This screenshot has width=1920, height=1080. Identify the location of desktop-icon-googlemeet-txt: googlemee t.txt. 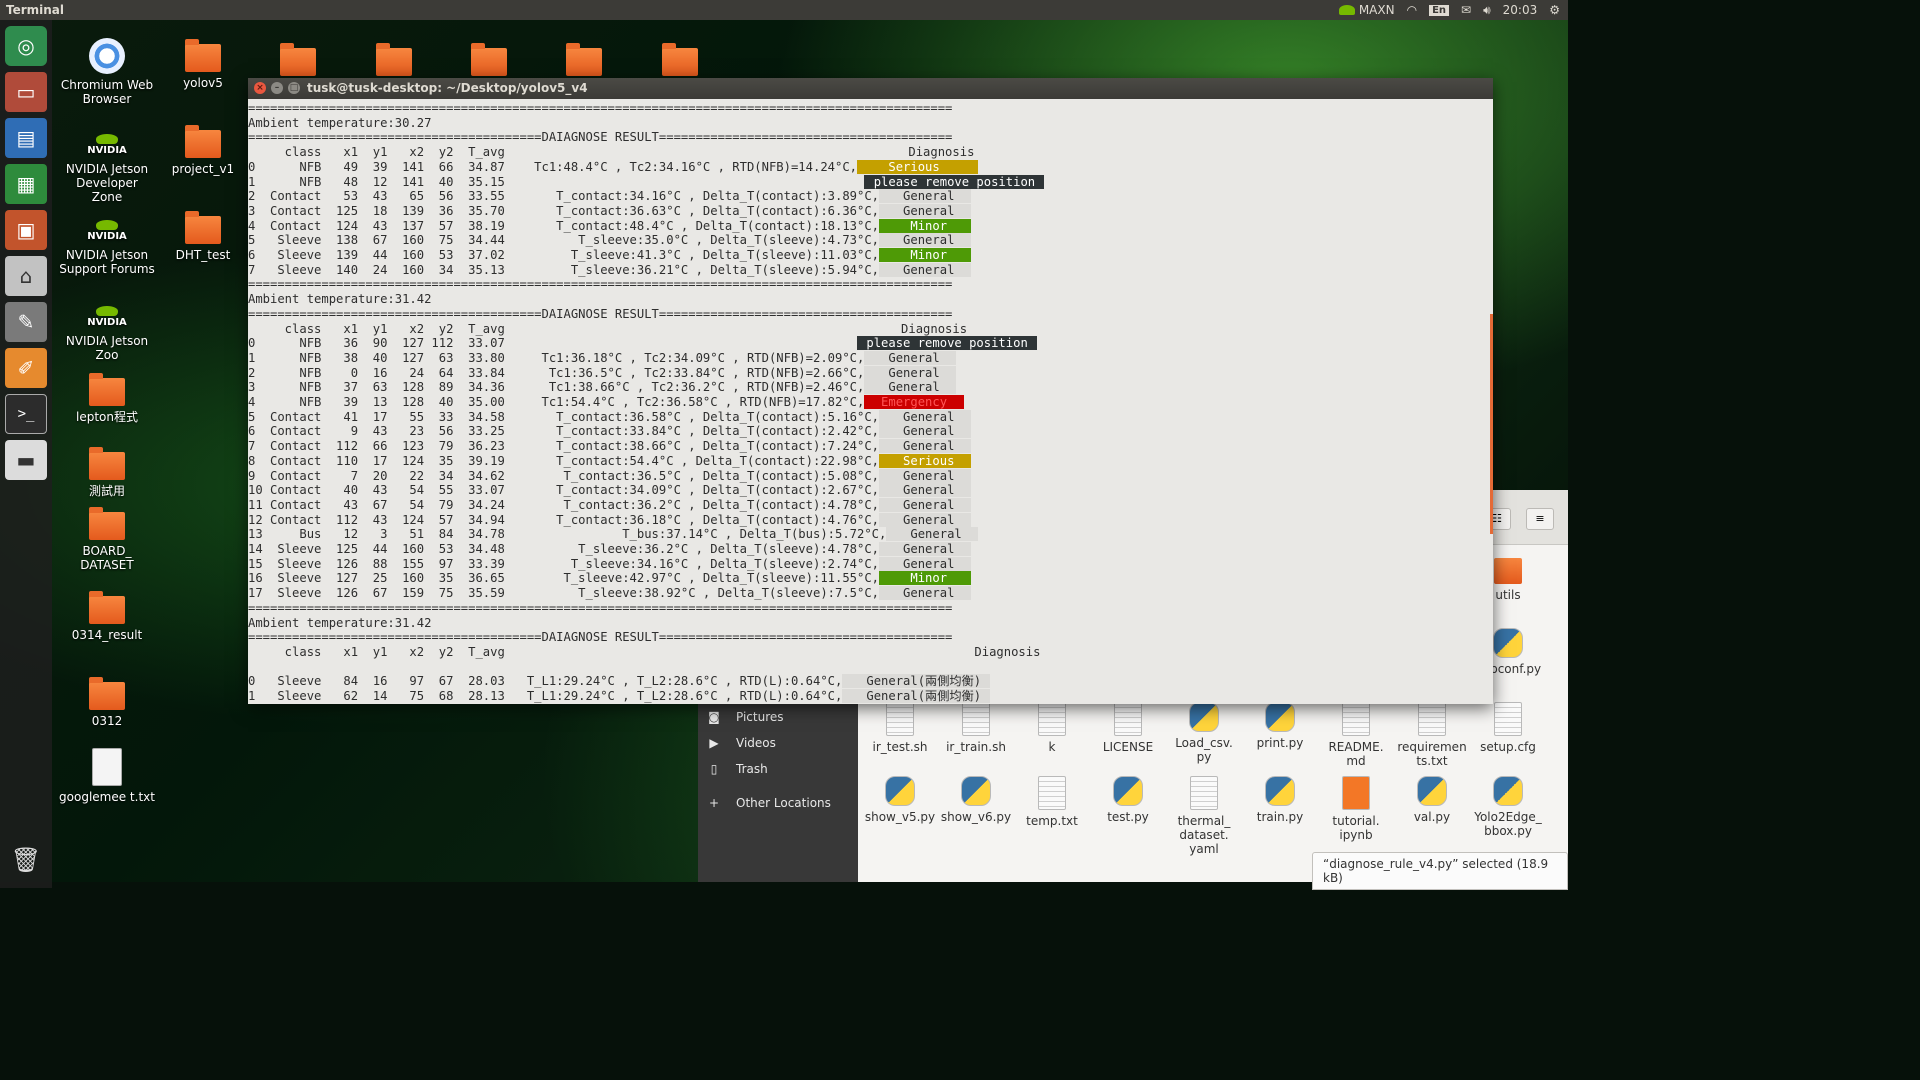
(107, 776).